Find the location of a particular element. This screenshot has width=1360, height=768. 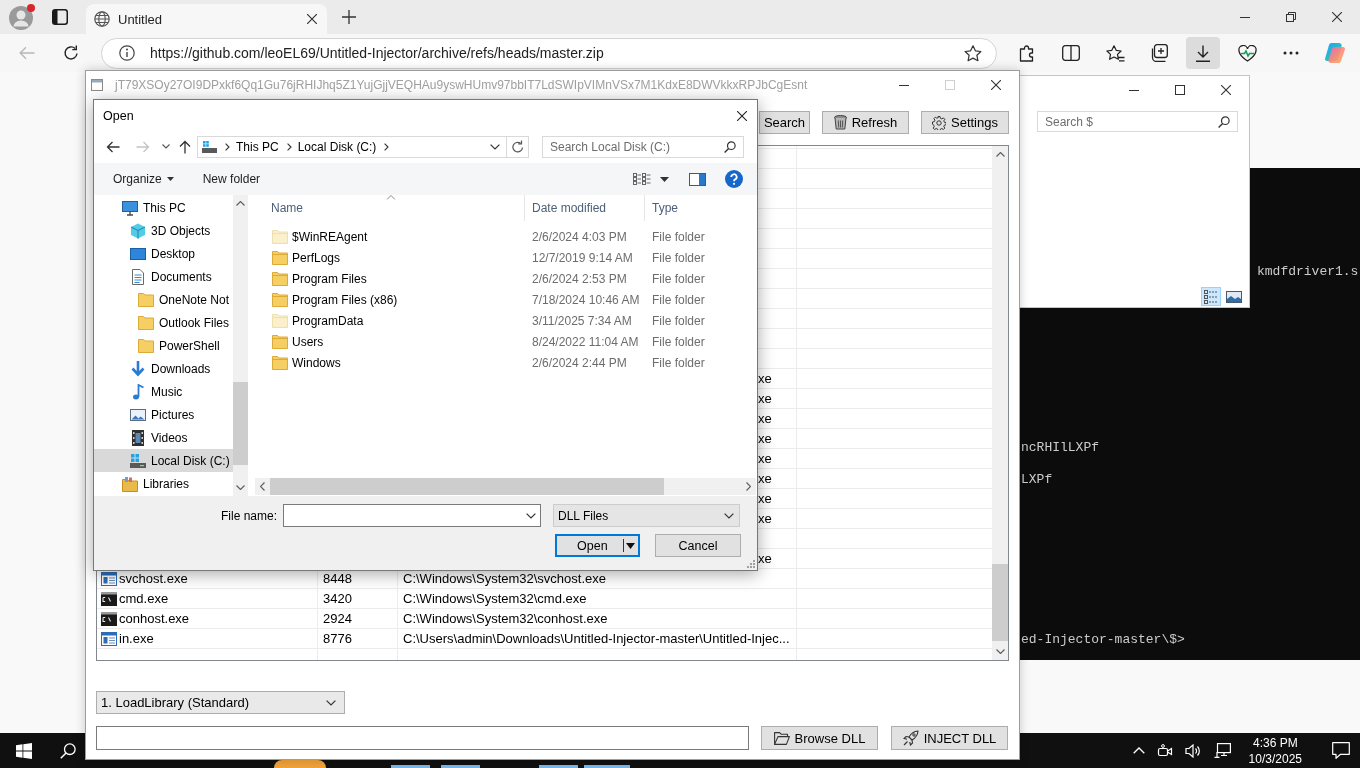

date-modified: 2/6/2024 2:44 PM is located at coordinates (579, 362).